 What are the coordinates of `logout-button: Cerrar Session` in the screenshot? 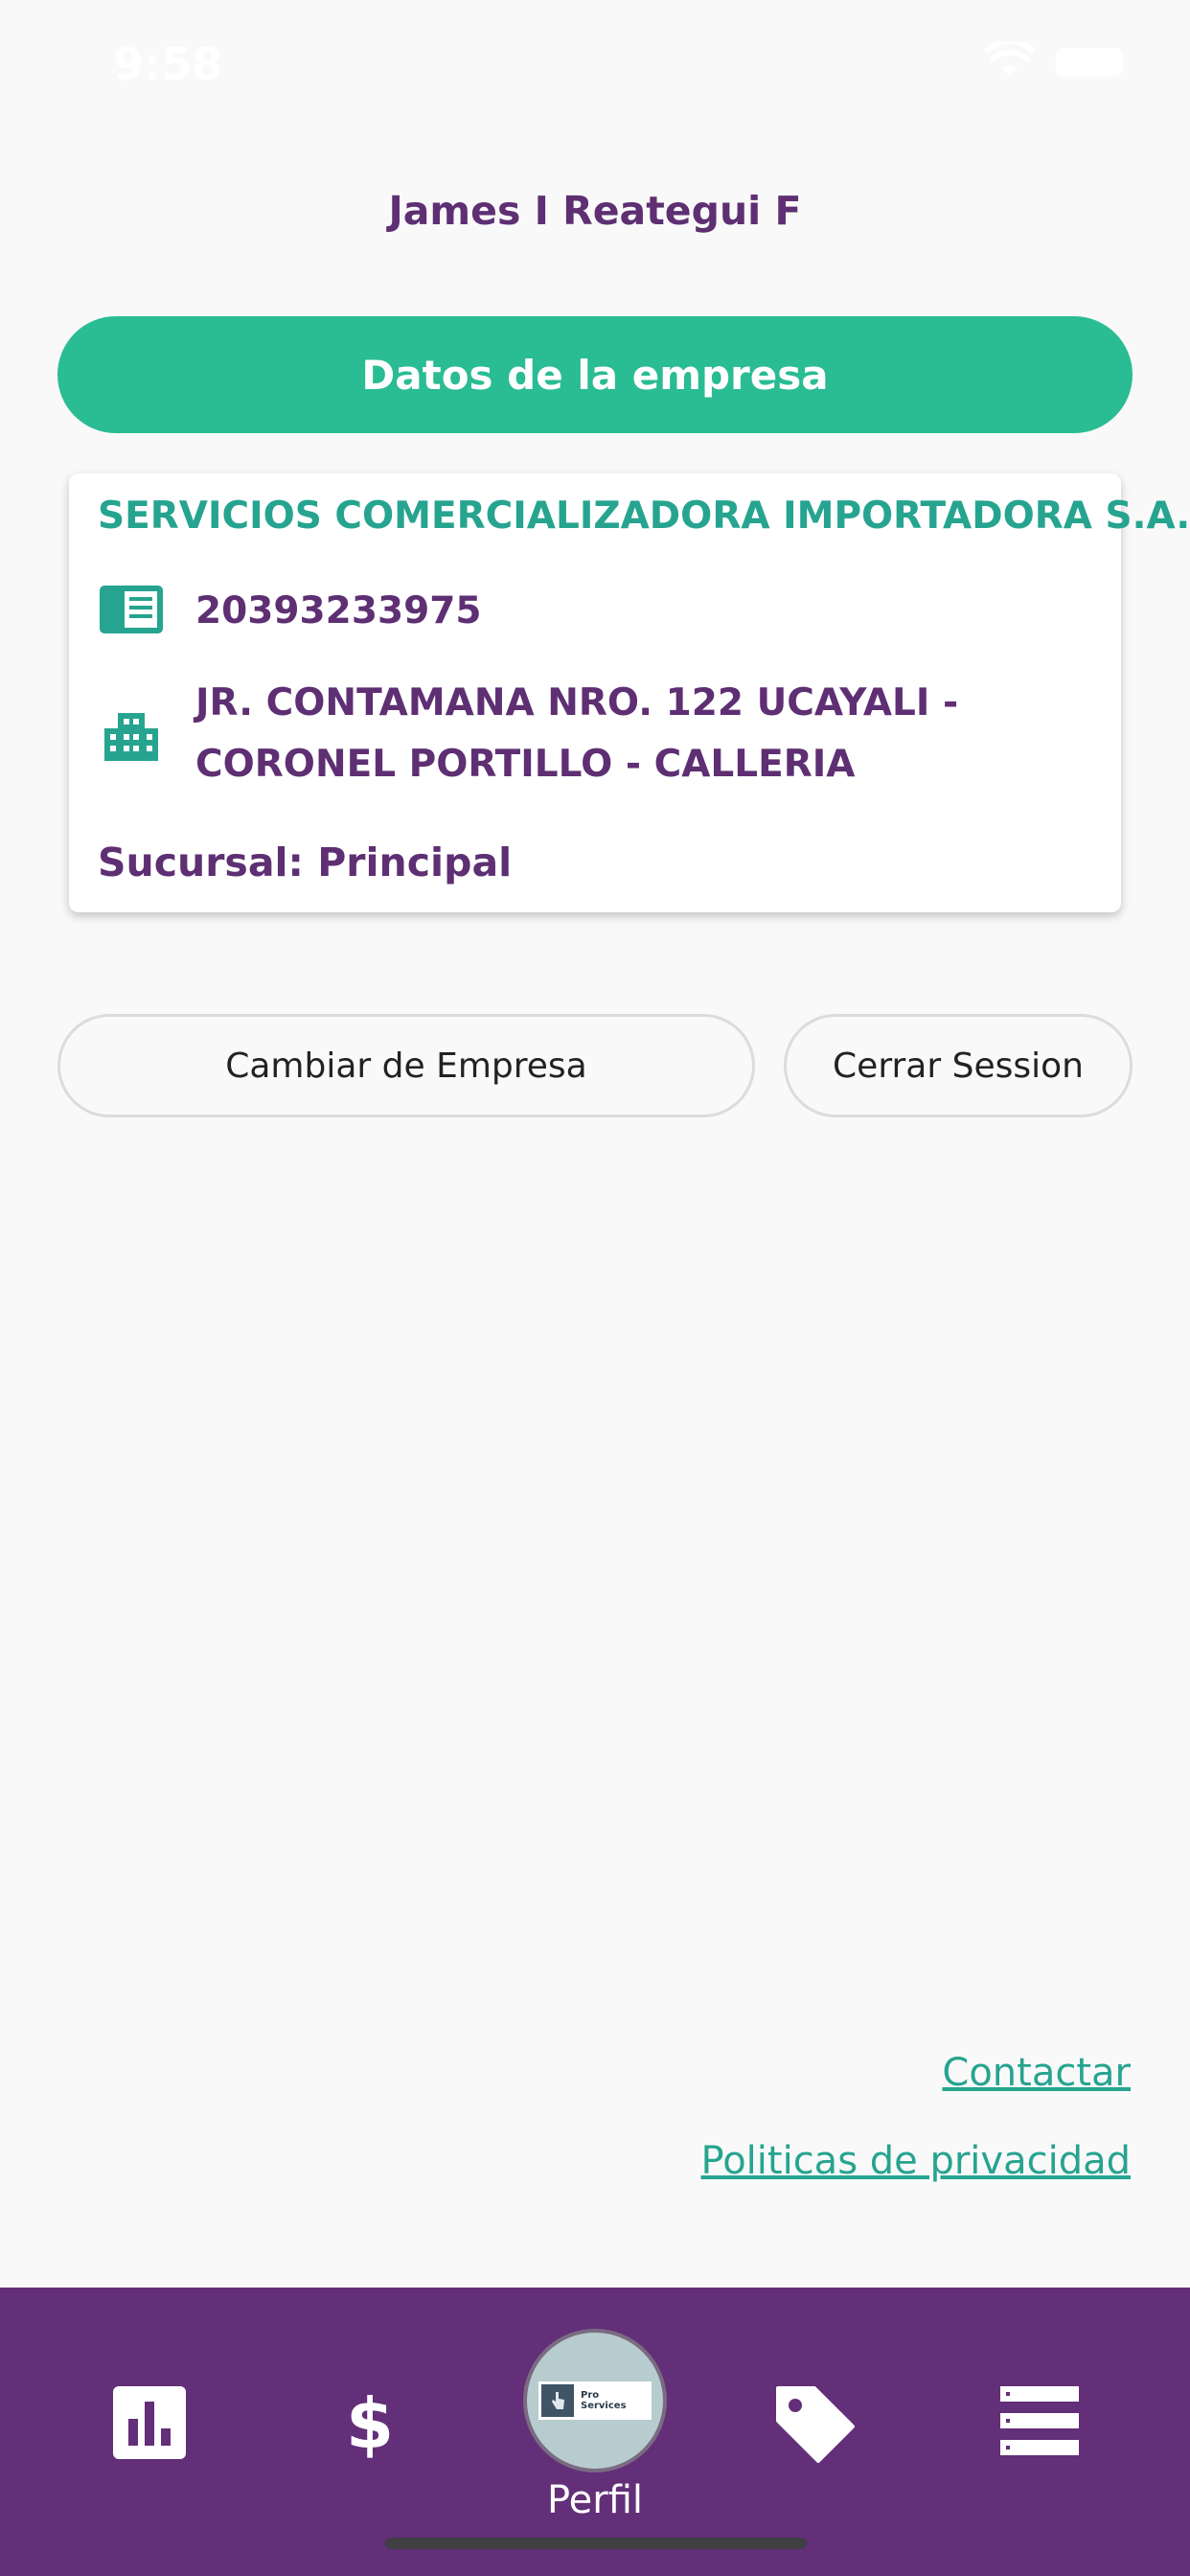 It's located at (959, 1065).